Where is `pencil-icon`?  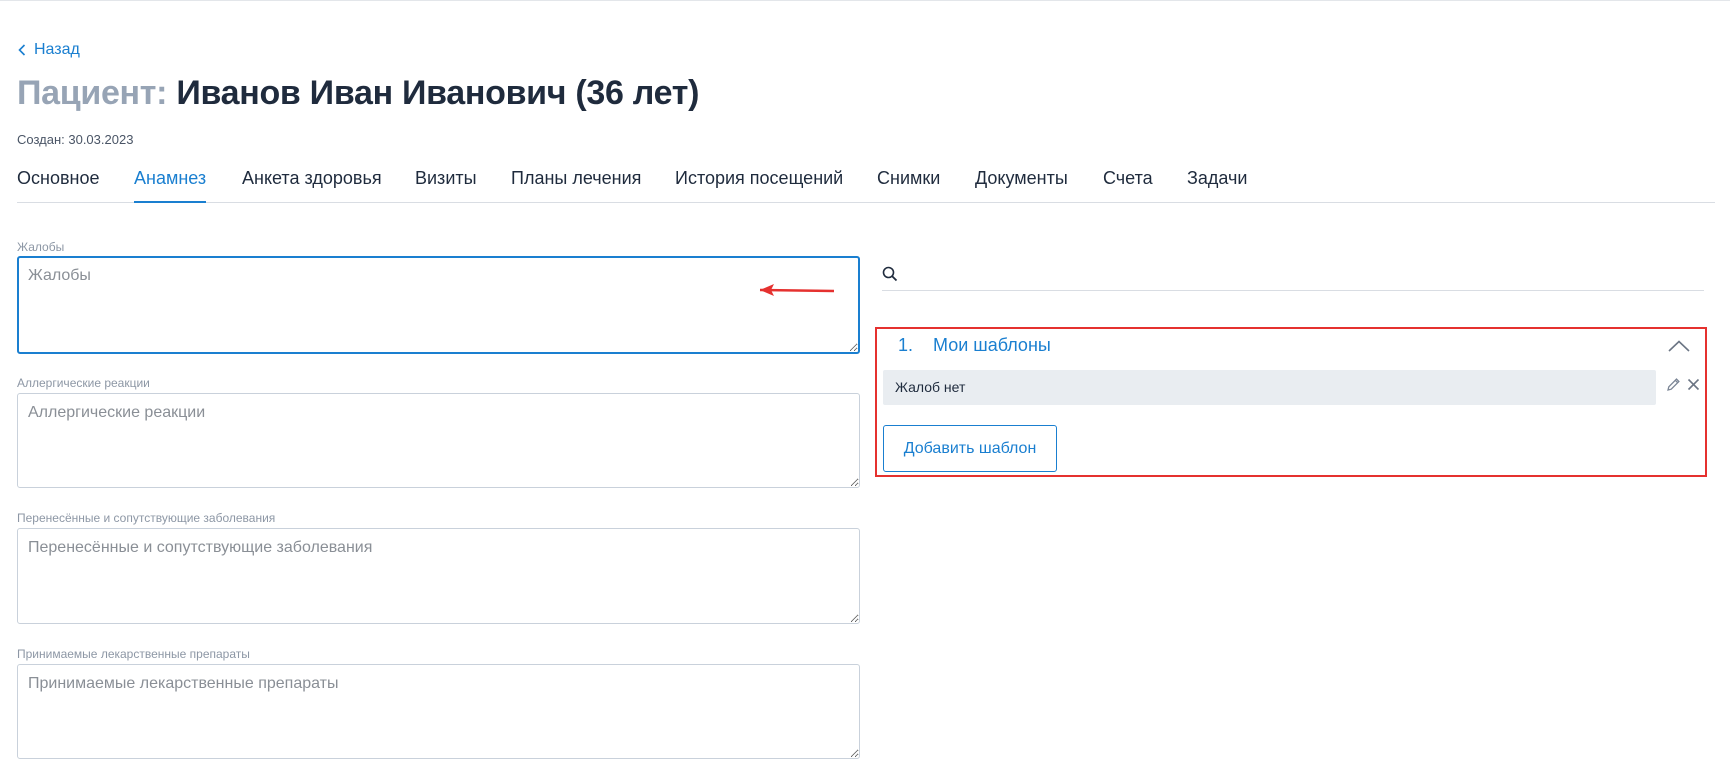
pencil-icon is located at coordinates (1673, 387).